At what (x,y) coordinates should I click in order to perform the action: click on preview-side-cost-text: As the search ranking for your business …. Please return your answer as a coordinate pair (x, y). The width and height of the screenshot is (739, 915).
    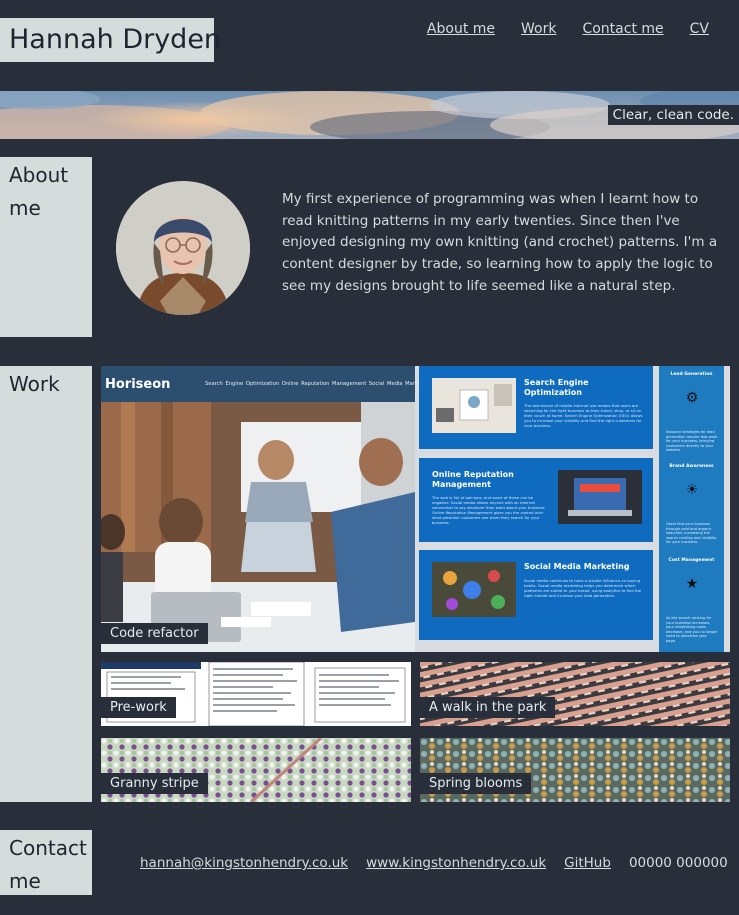
    Looking at the image, I should click on (692, 629).